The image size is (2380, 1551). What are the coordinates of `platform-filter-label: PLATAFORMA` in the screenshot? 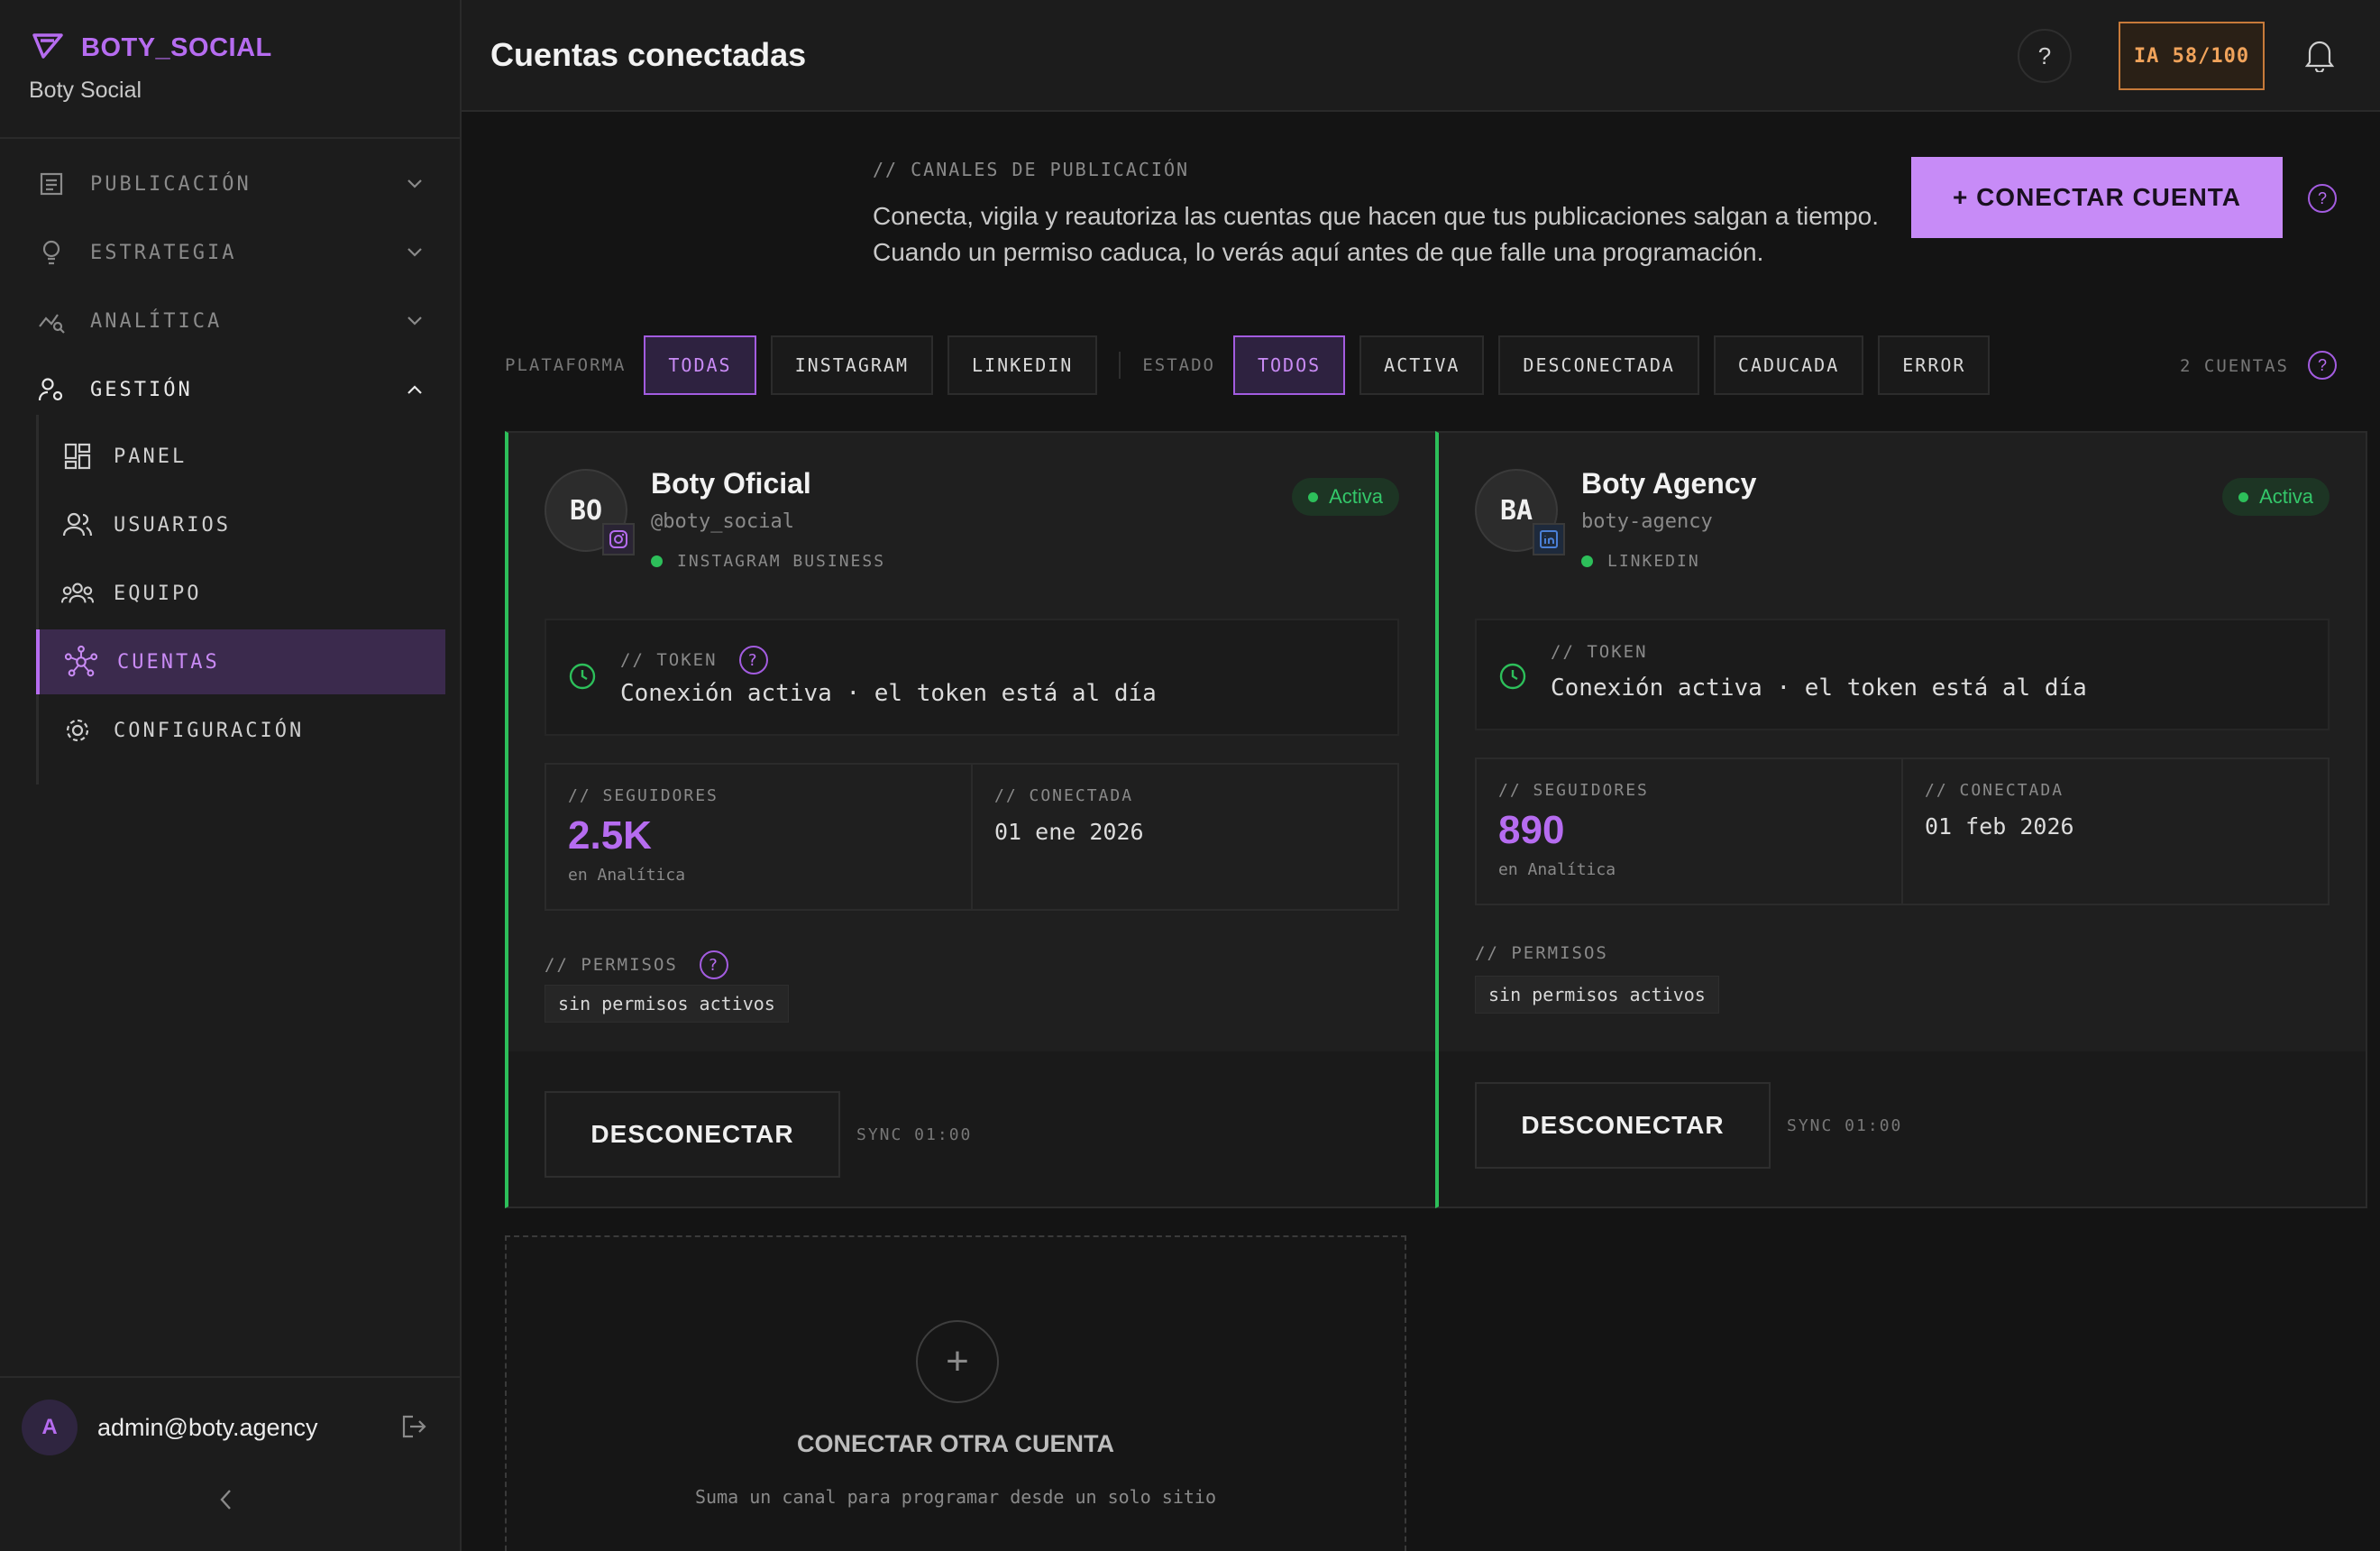 It's located at (566, 365).